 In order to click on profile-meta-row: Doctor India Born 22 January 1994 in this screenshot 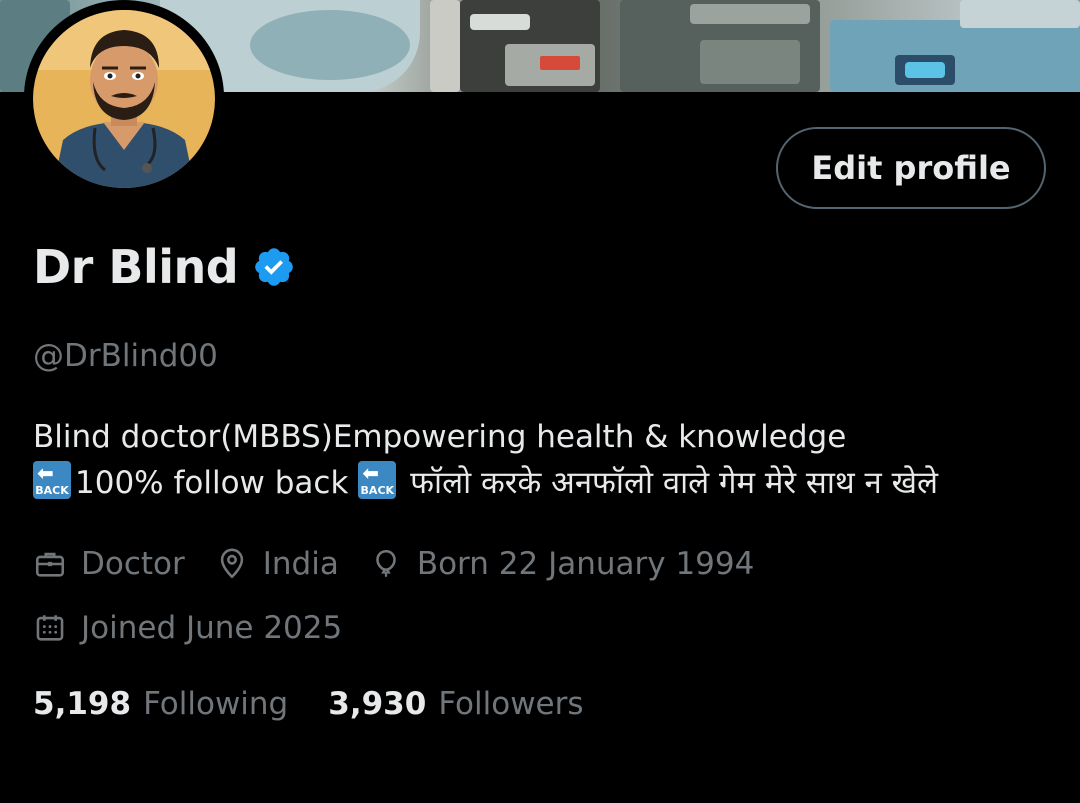, I will do `click(408, 564)`.